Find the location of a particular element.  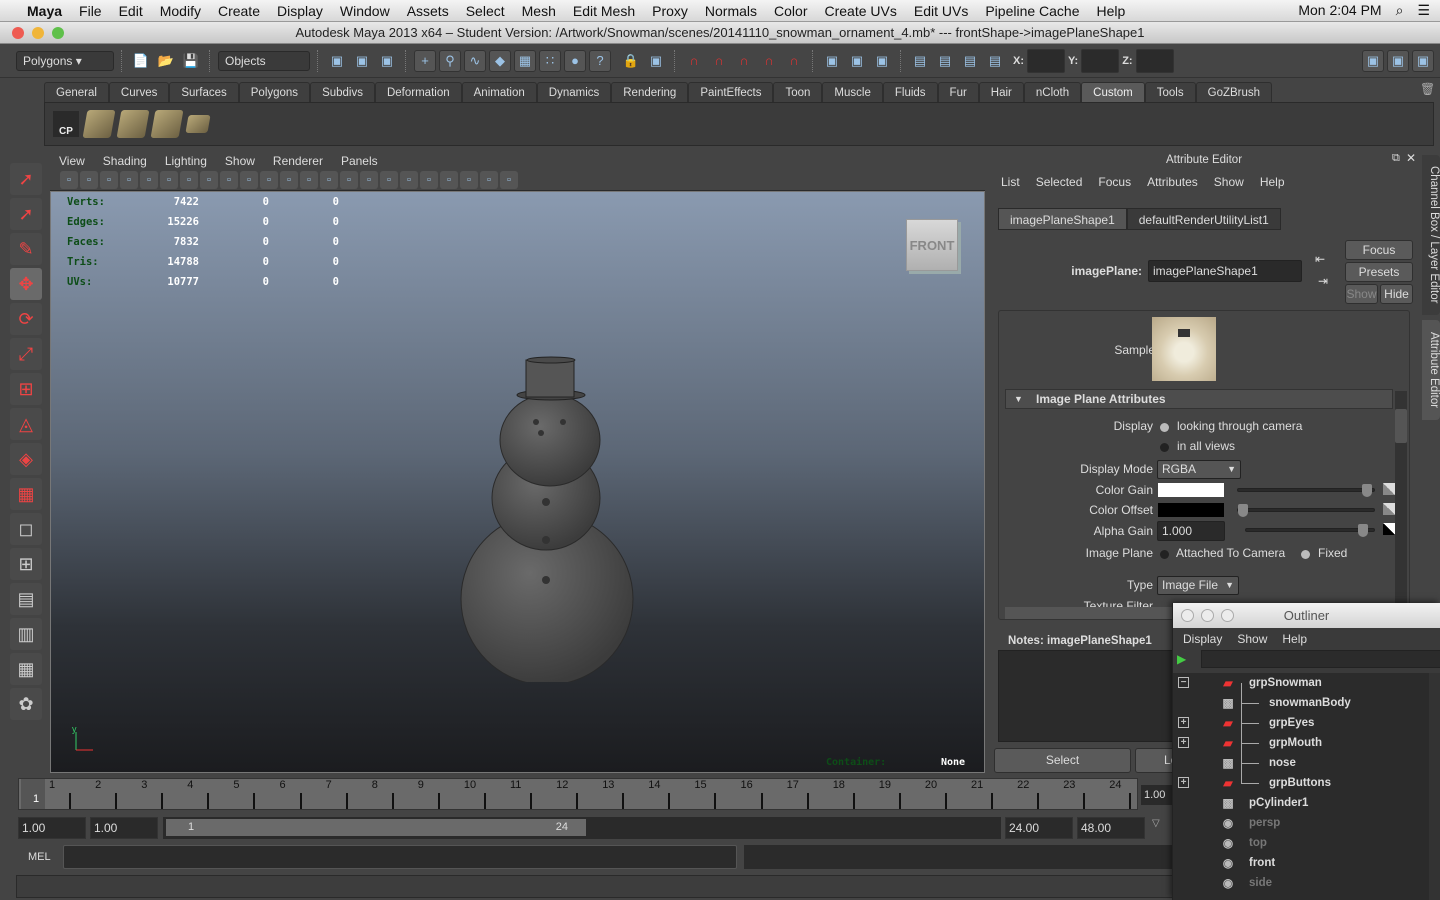

snap-live-icon: ∩ is located at coordinates (794, 61).